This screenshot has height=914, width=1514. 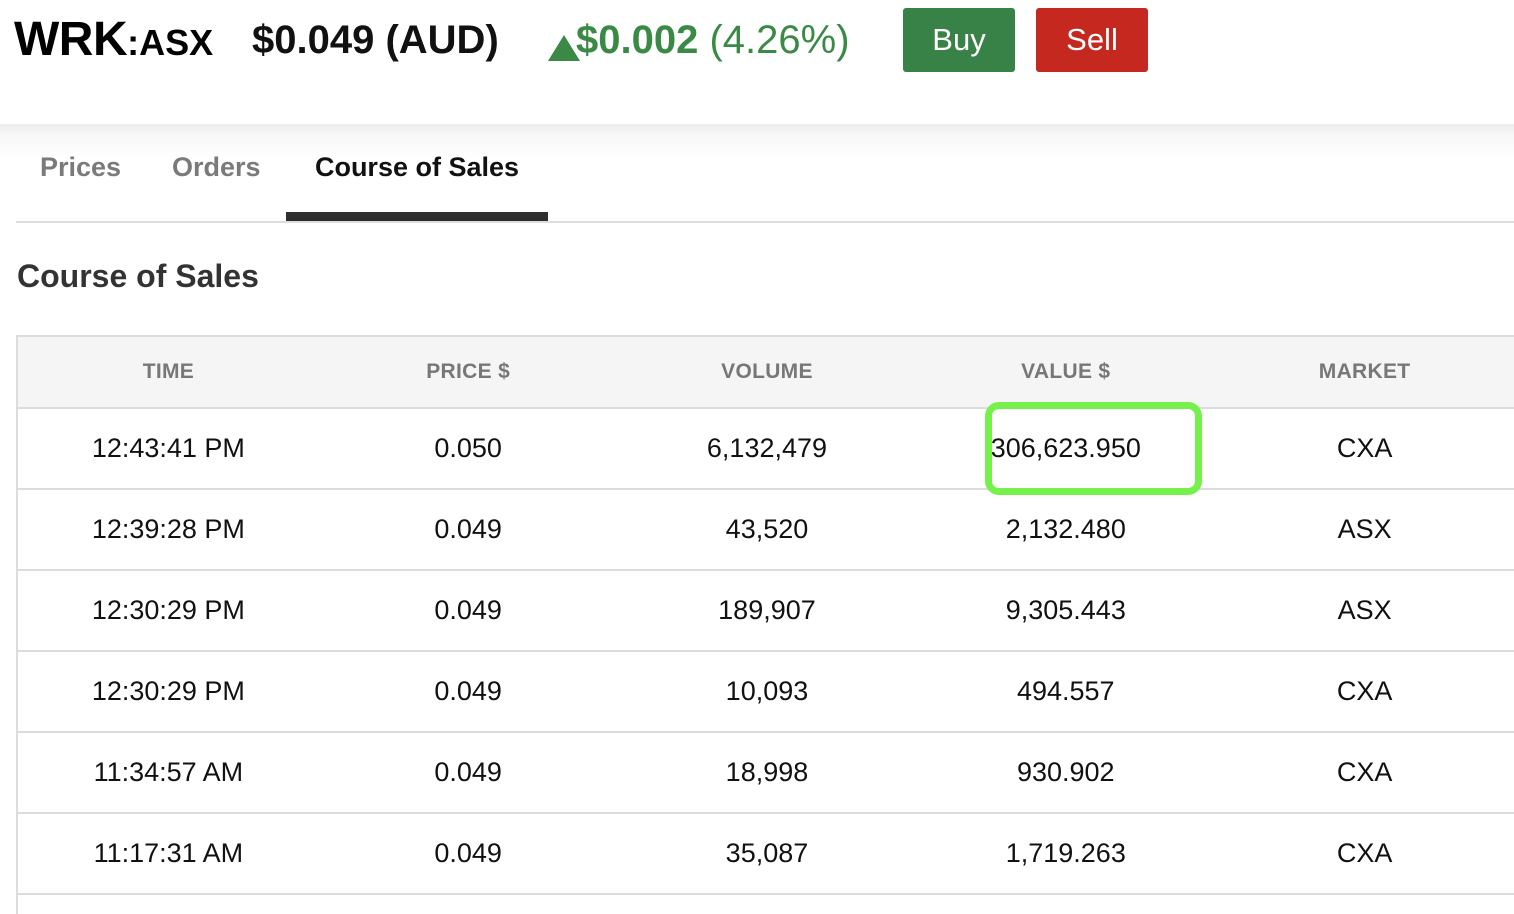 I want to click on price-change: $0.002 (4.26%), so click(x=699, y=40).